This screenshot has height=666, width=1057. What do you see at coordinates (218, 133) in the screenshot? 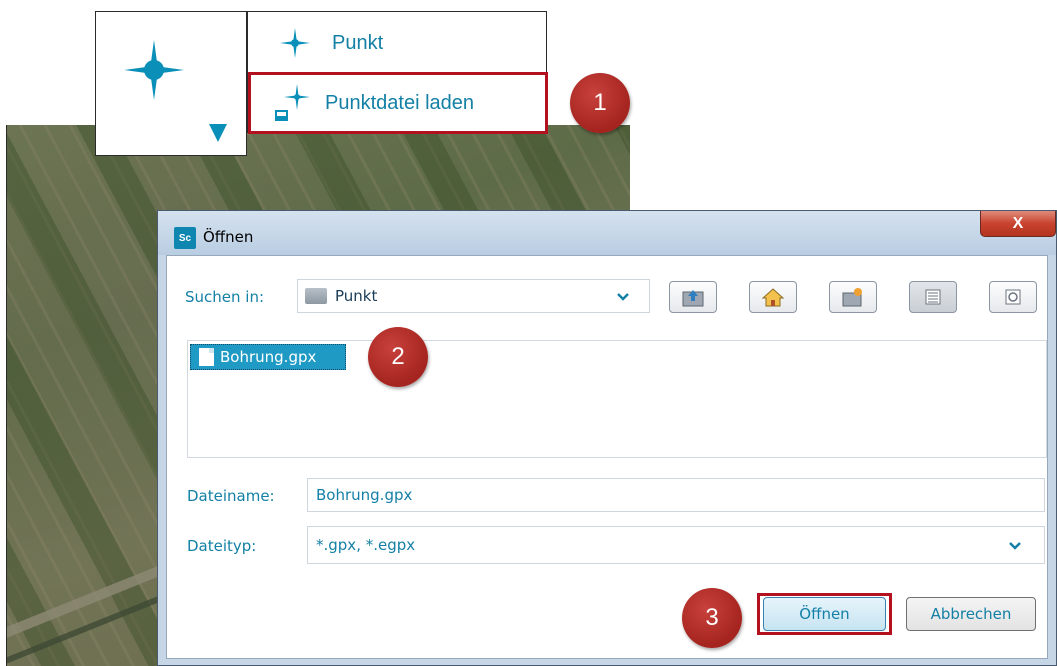
I see `dropdown-arrow-icon` at bounding box center [218, 133].